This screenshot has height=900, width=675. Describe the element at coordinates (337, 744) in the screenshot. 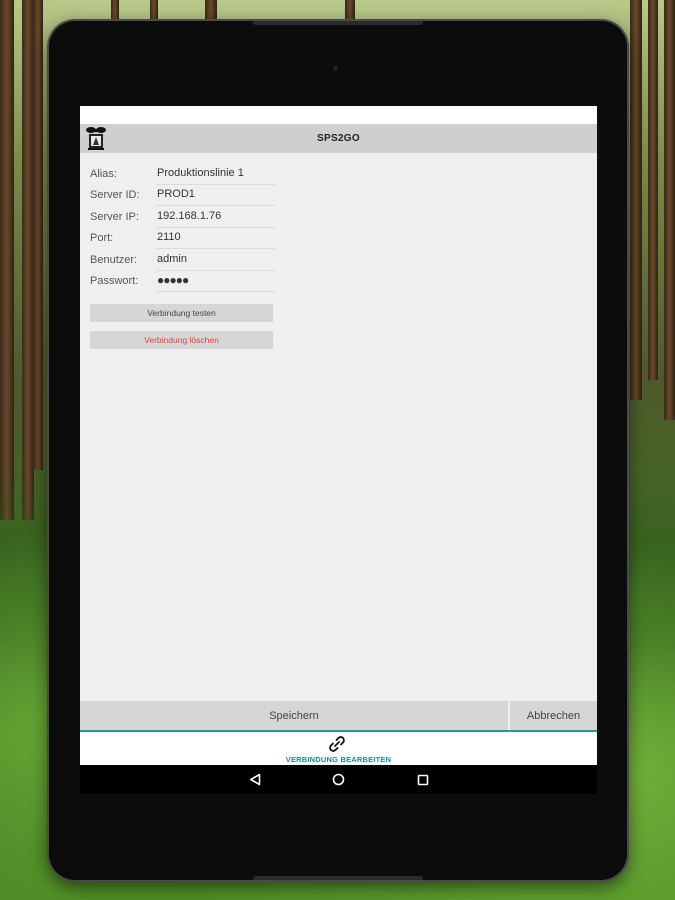

I see `link-icon` at that location.